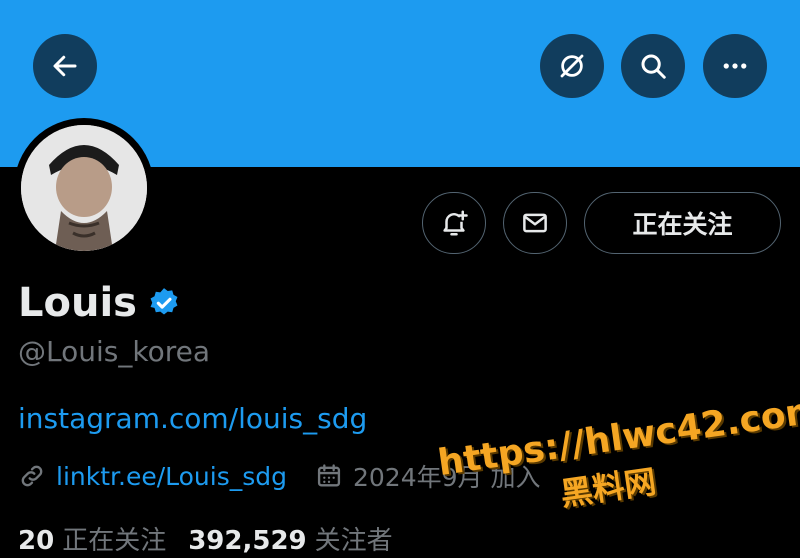 The image size is (800, 558). I want to click on grok-button, so click(572, 66).